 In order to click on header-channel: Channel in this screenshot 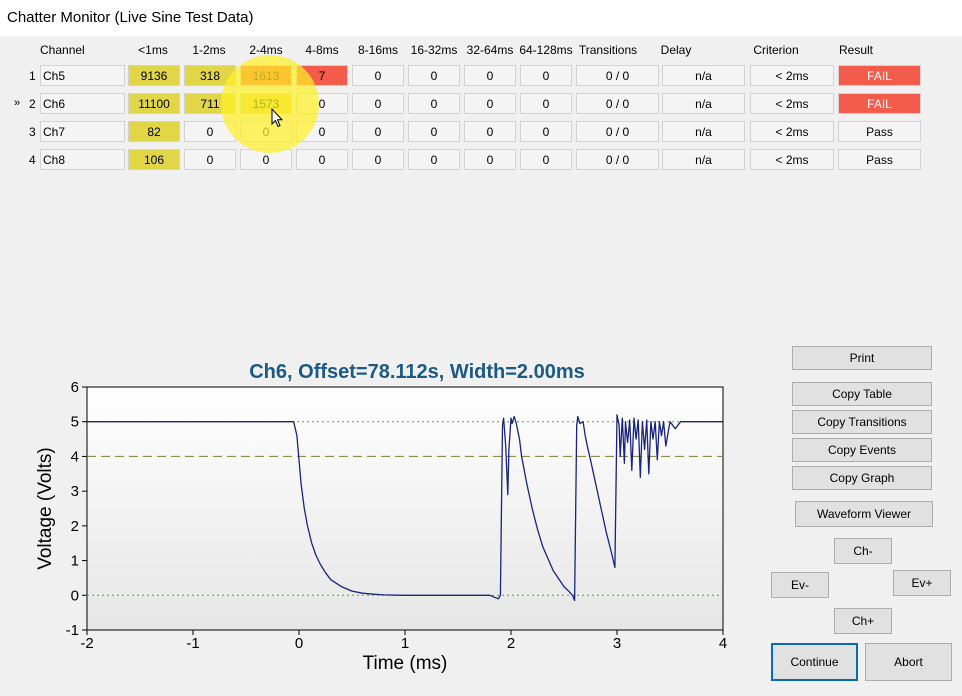, I will do `click(62, 50)`.